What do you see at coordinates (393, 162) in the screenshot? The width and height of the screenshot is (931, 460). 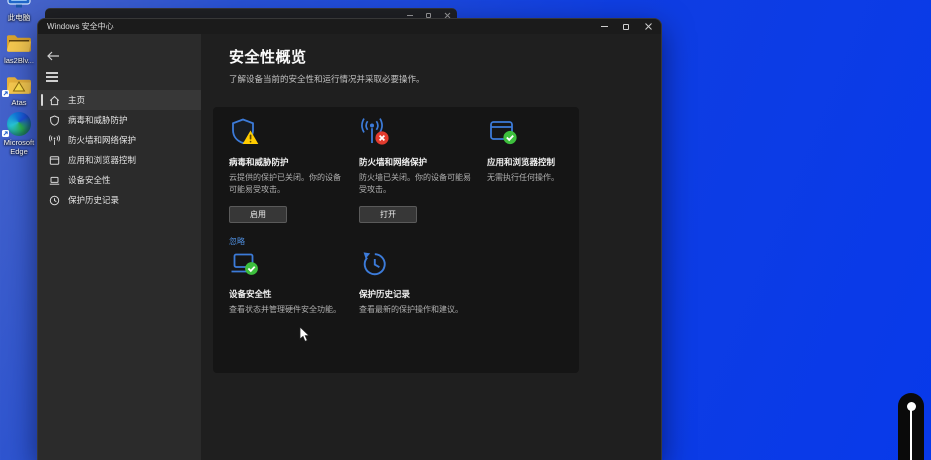 I see `tile-title: 防火墙和网络保护` at bounding box center [393, 162].